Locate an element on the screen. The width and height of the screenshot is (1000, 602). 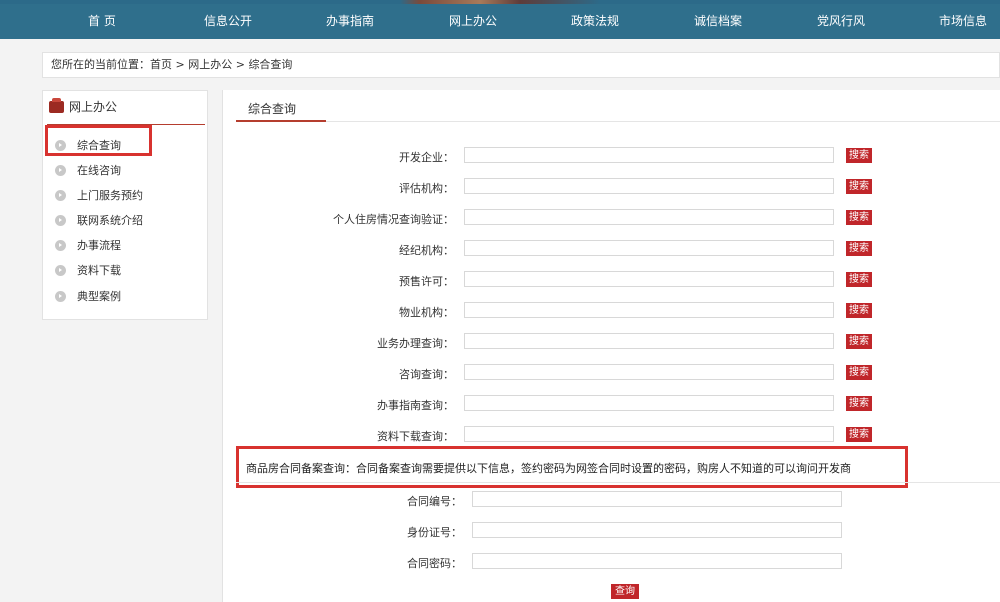
nav-online-office: 网上办公 is located at coordinates (473, 21).